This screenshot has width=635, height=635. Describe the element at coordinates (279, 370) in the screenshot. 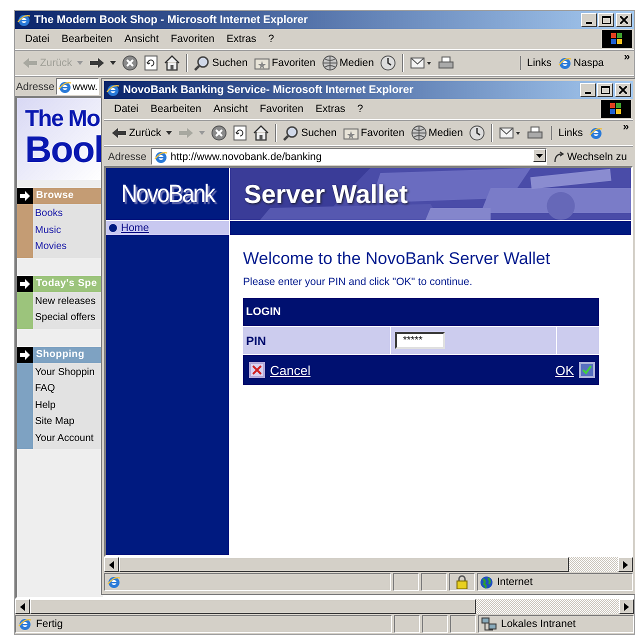

I see `cancel-link: Cancel` at that location.